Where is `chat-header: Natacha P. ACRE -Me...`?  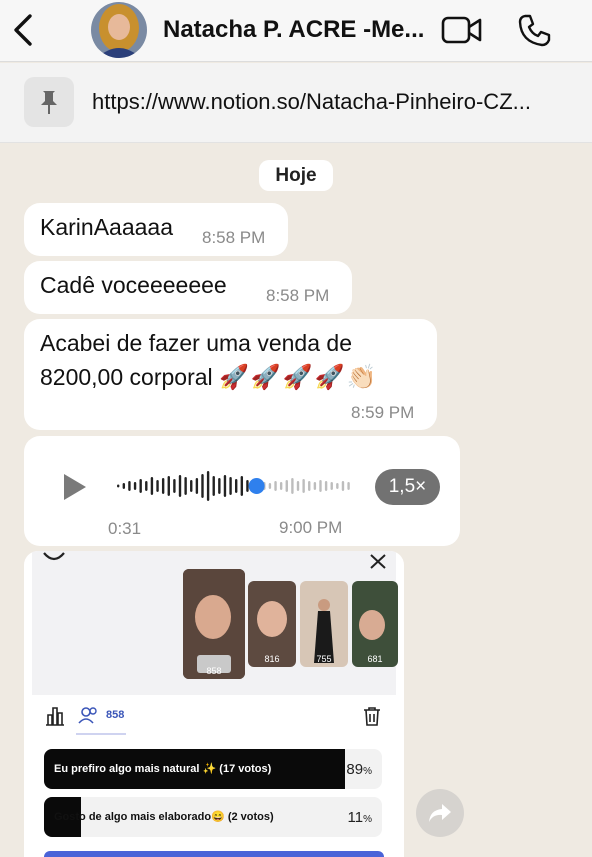
chat-header: Natacha P. ACRE -Me... is located at coordinates (296, 31).